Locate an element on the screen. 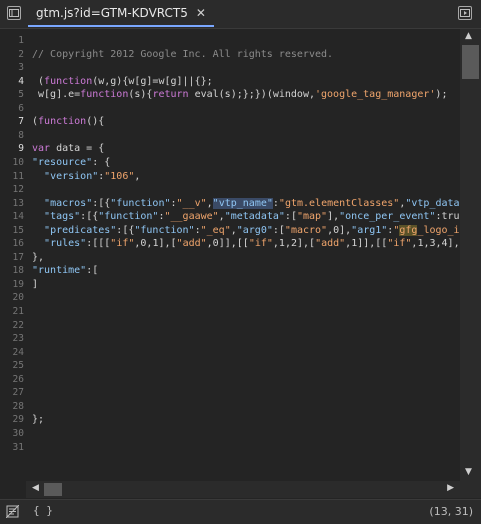 The height and width of the screenshot is (524, 481). code-line: 11 "version":"106", is located at coordinates (230, 176).